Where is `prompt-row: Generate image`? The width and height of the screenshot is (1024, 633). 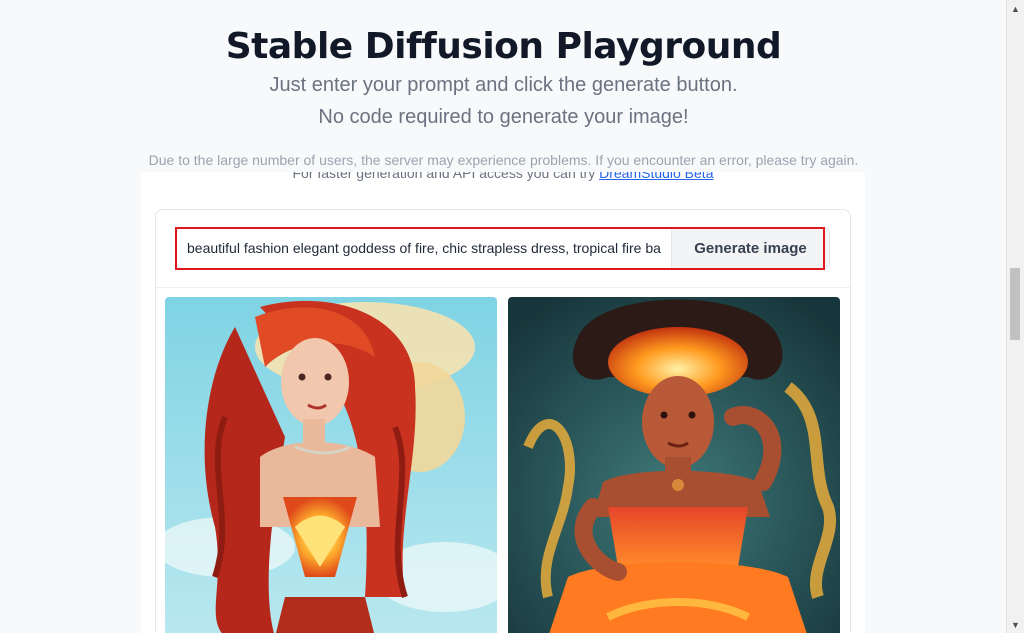 prompt-row: Generate image is located at coordinates (503, 248).